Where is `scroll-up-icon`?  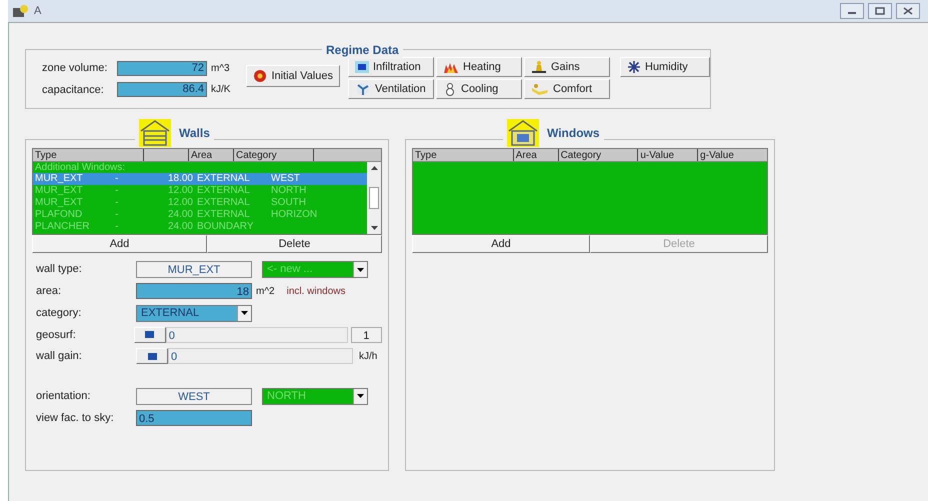 scroll-up-icon is located at coordinates (374, 168).